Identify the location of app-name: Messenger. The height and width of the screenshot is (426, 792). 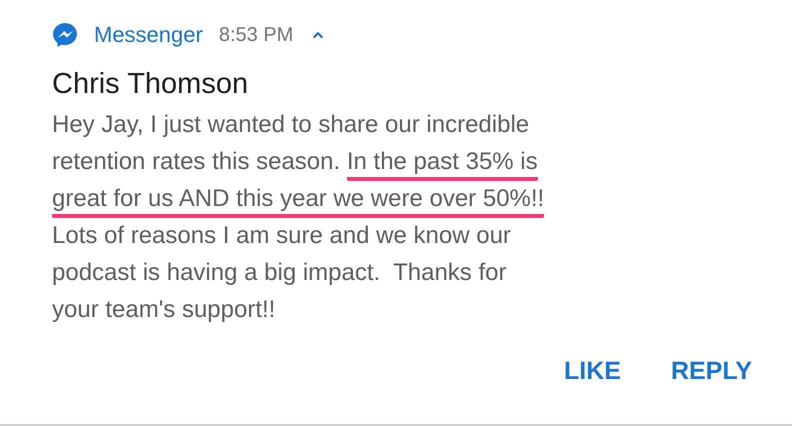
(148, 35).